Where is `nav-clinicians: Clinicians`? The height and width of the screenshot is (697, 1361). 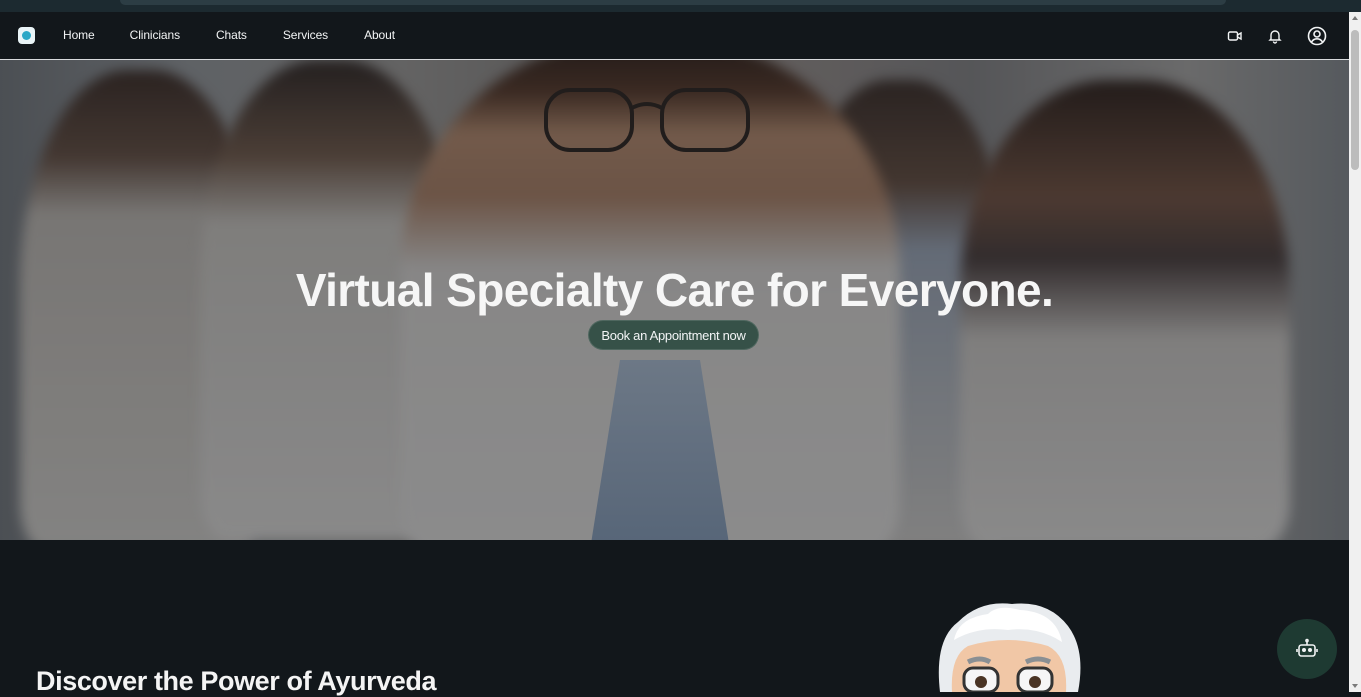 nav-clinicians: Clinicians is located at coordinates (155, 35).